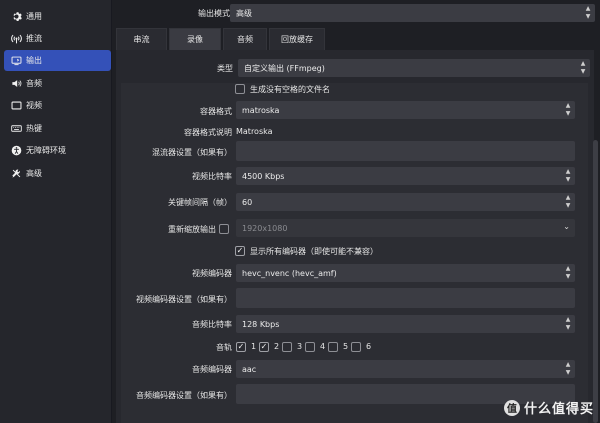  Describe the element at coordinates (214, 13) in the screenshot. I see `output-mode-label: 输出模式` at that location.